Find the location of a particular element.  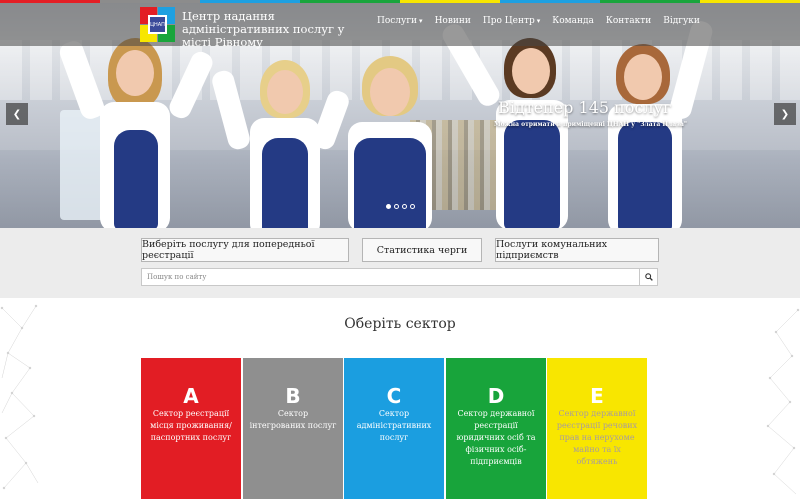

chevron-right-icon: ❯ is located at coordinates (785, 114).